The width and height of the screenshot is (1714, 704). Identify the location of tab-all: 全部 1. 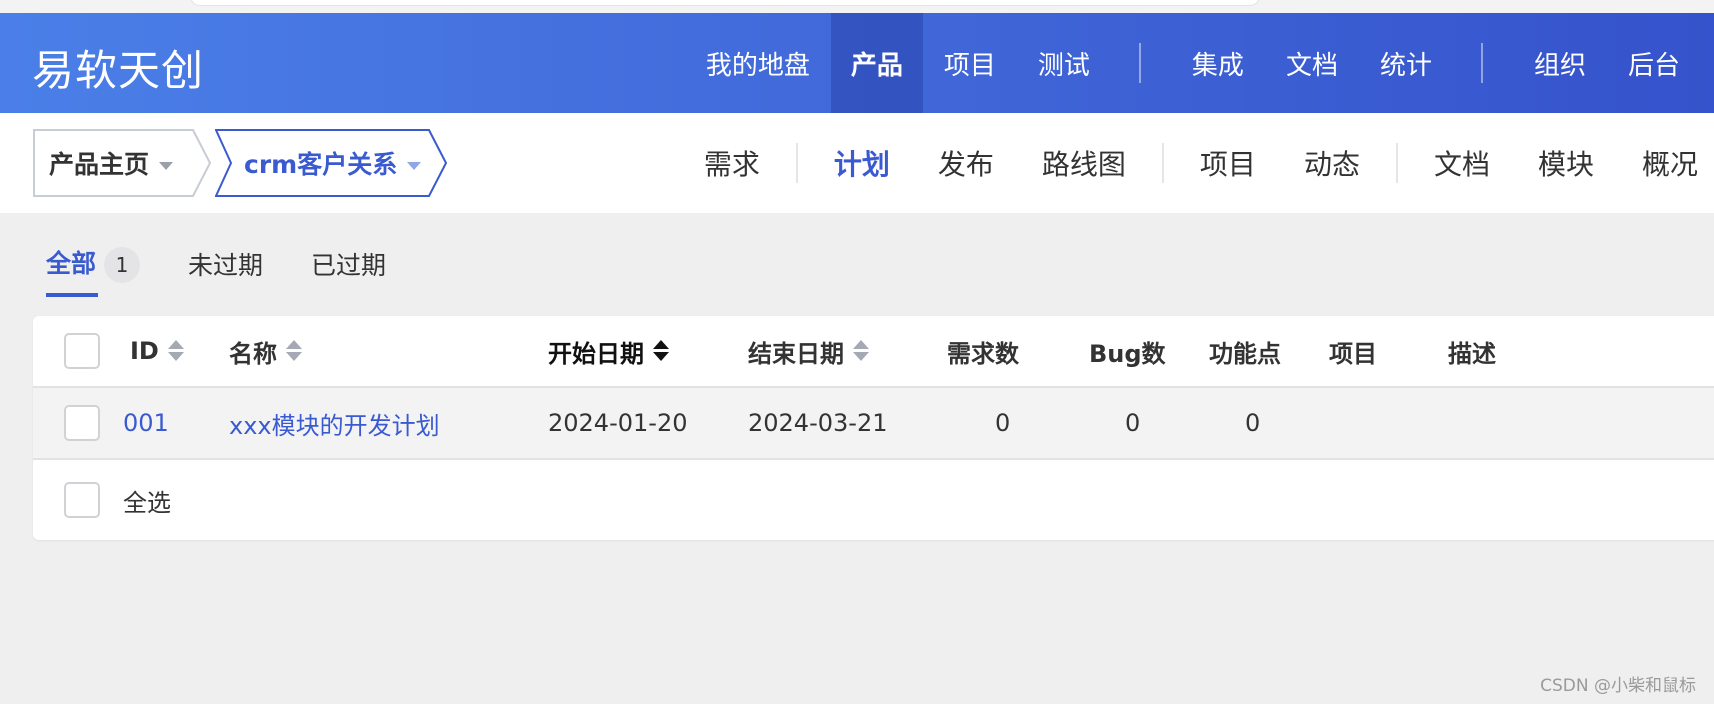
(93, 270).